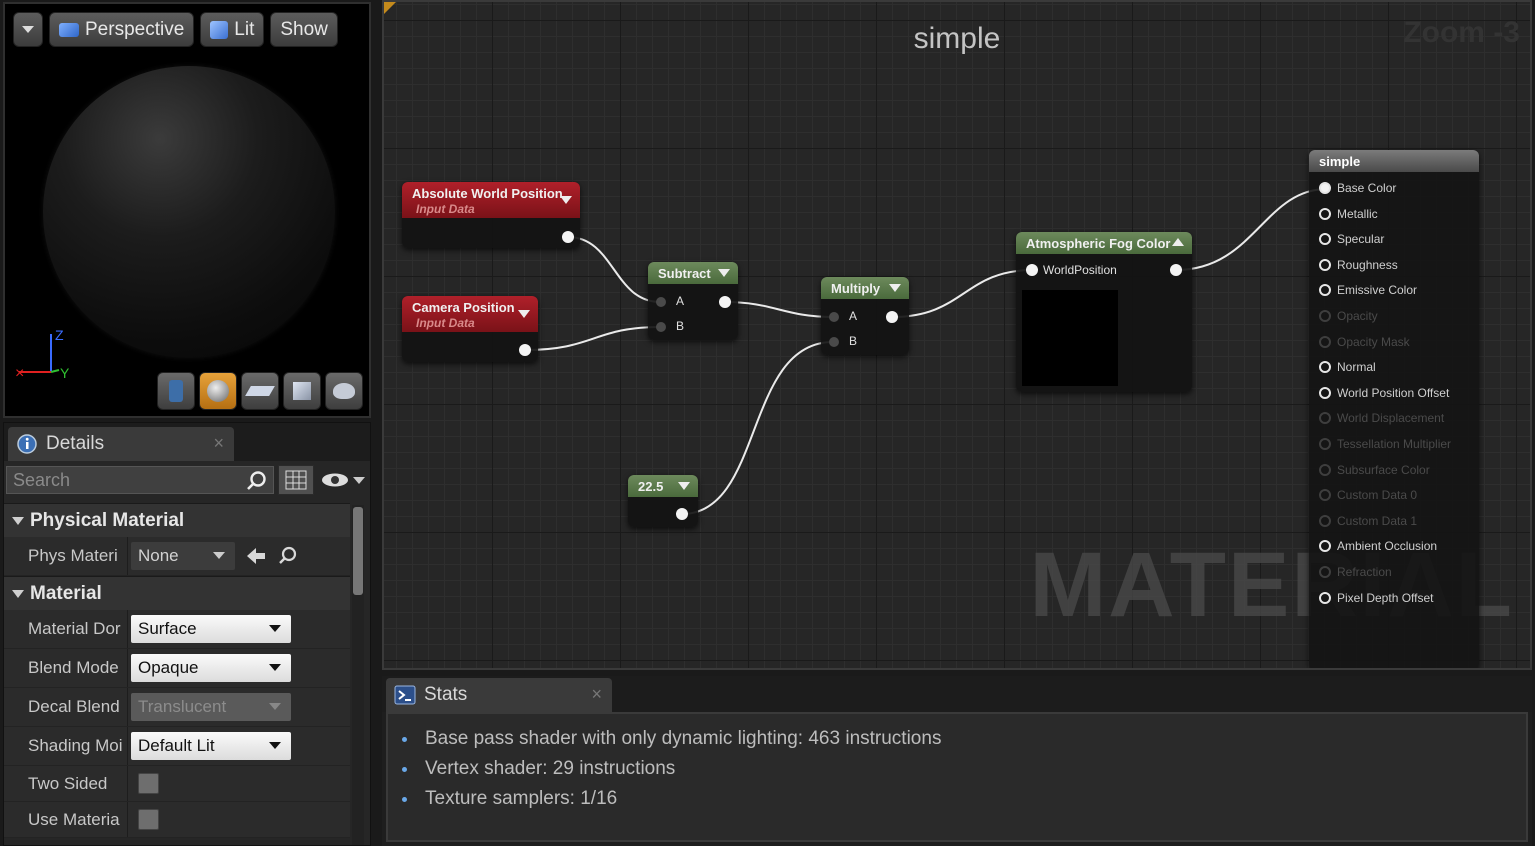  What do you see at coordinates (177, 520) in the screenshot?
I see `category-physical-material: Physical Material` at bounding box center [177, 520].